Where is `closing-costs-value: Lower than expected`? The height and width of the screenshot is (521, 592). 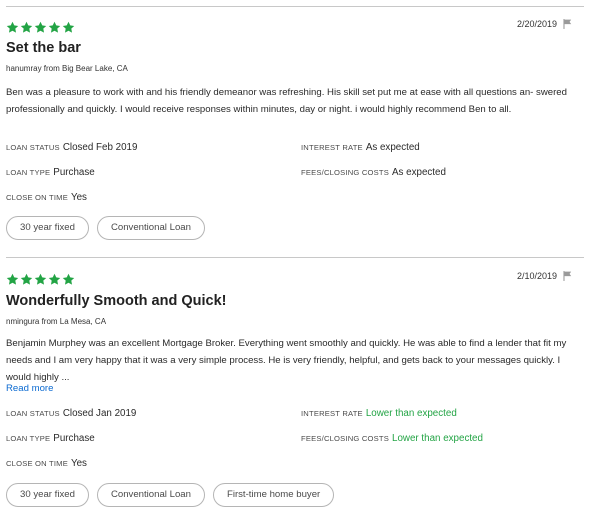
closing-costs-value: Lower than expected is located at coordinates (437, 438).